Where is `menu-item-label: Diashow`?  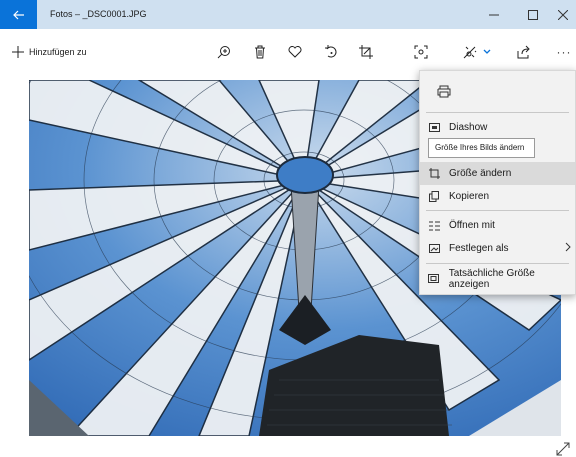 menu-item-label: Diashow is located at coordinates (468, 127).